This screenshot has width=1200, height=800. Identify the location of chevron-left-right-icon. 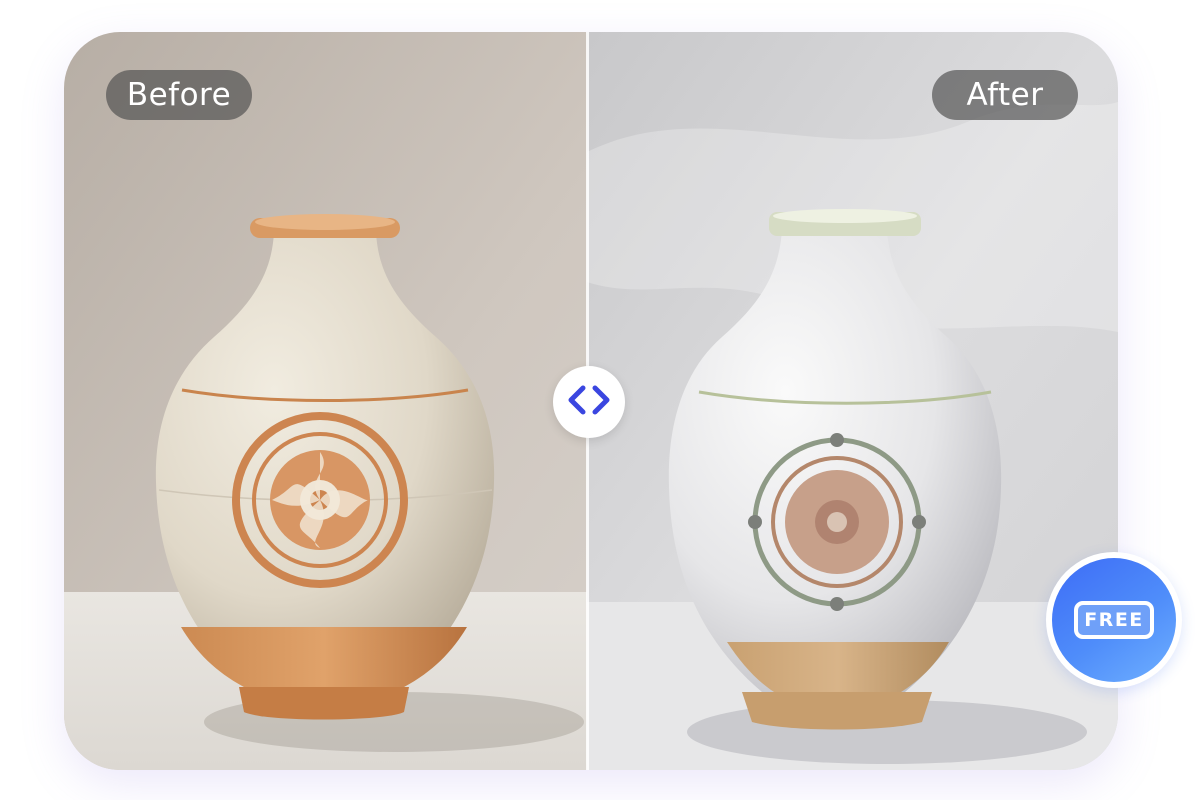
(589, 402).